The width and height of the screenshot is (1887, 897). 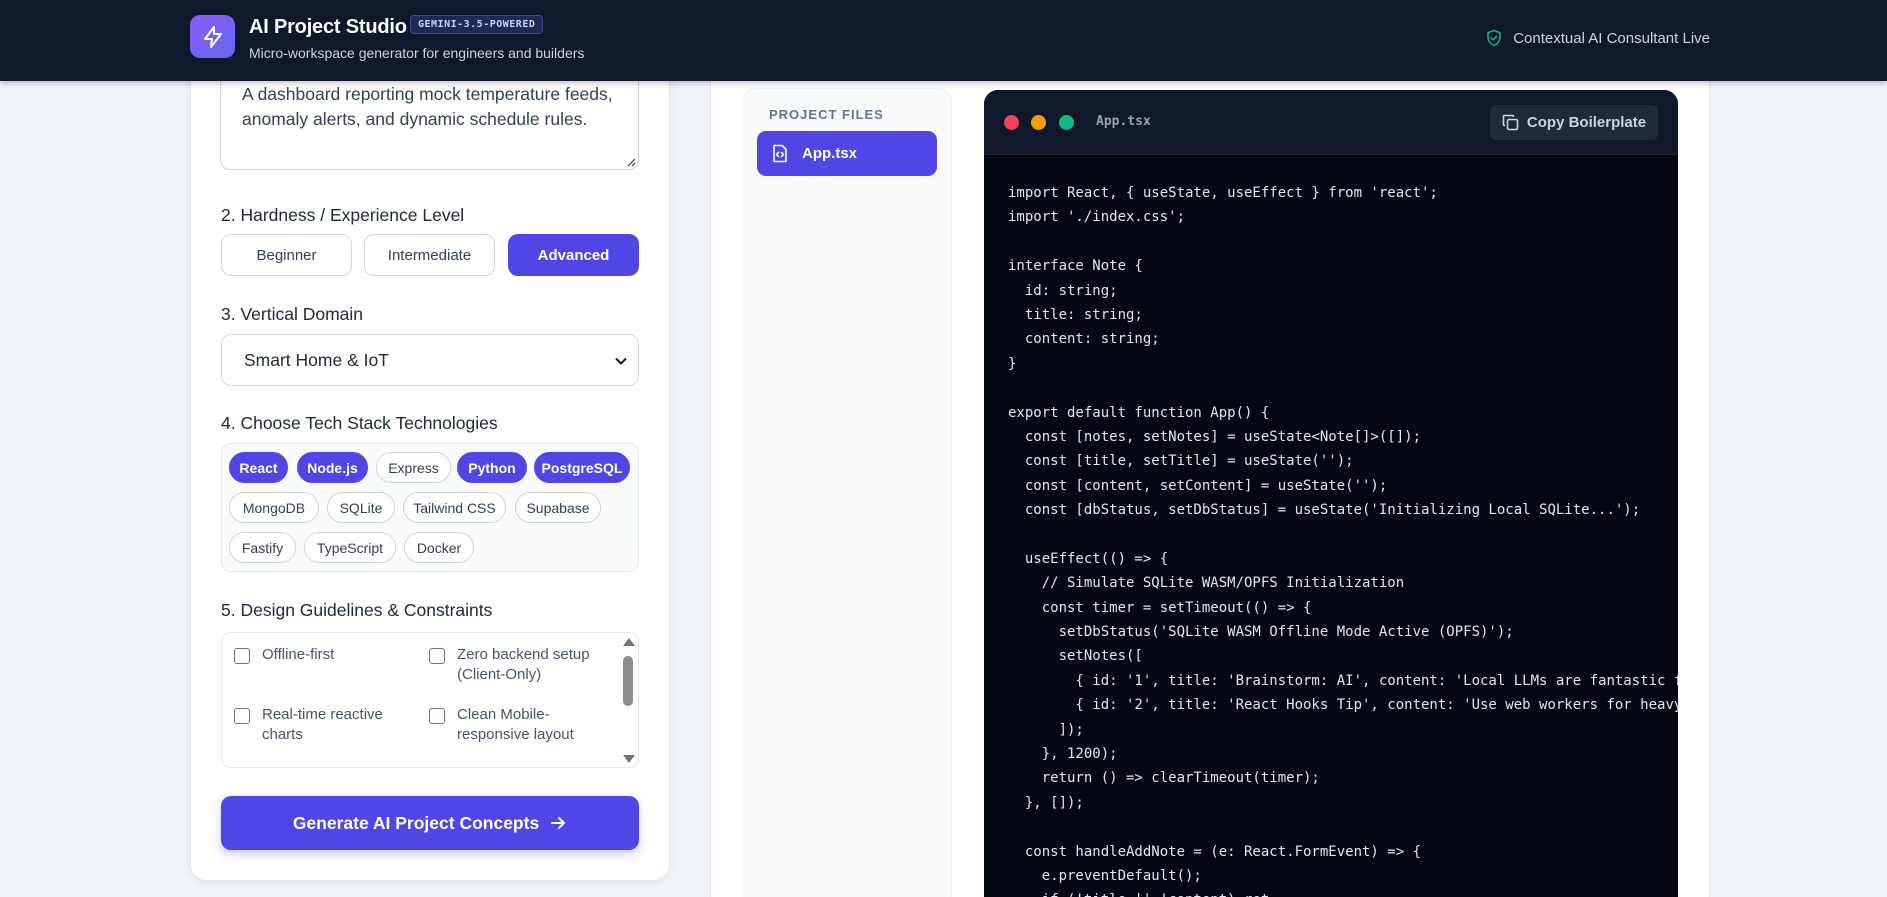 What do you see at coordinates (830, 153) in the screenshot?
I see `file-name: App.tsx` at bounding box center [830, 153].